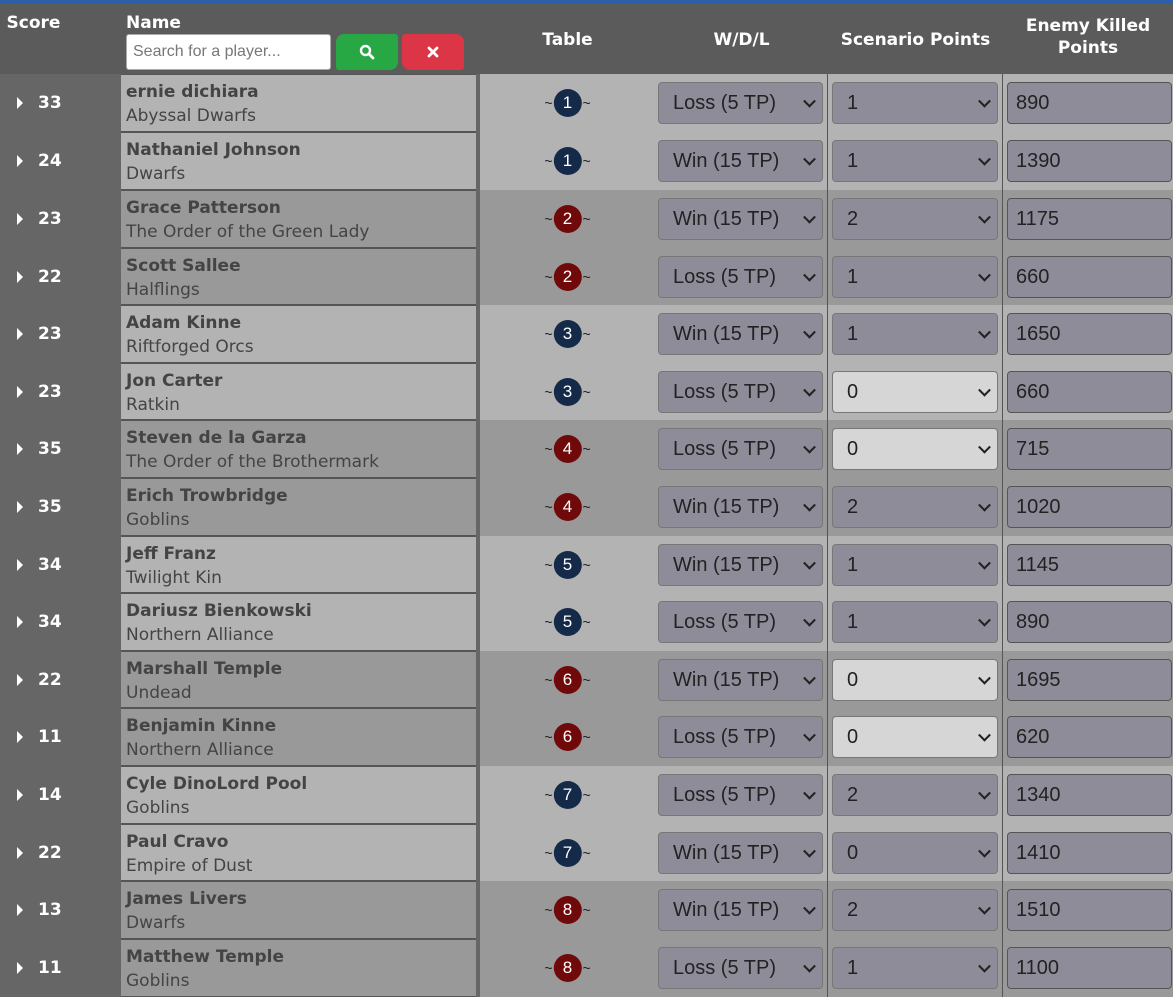 The width and height of the screenshot is (1173, 997). Describe the element at coordinates (153, 23) in the screenshot. I see `name-column-header: Name` at that location.